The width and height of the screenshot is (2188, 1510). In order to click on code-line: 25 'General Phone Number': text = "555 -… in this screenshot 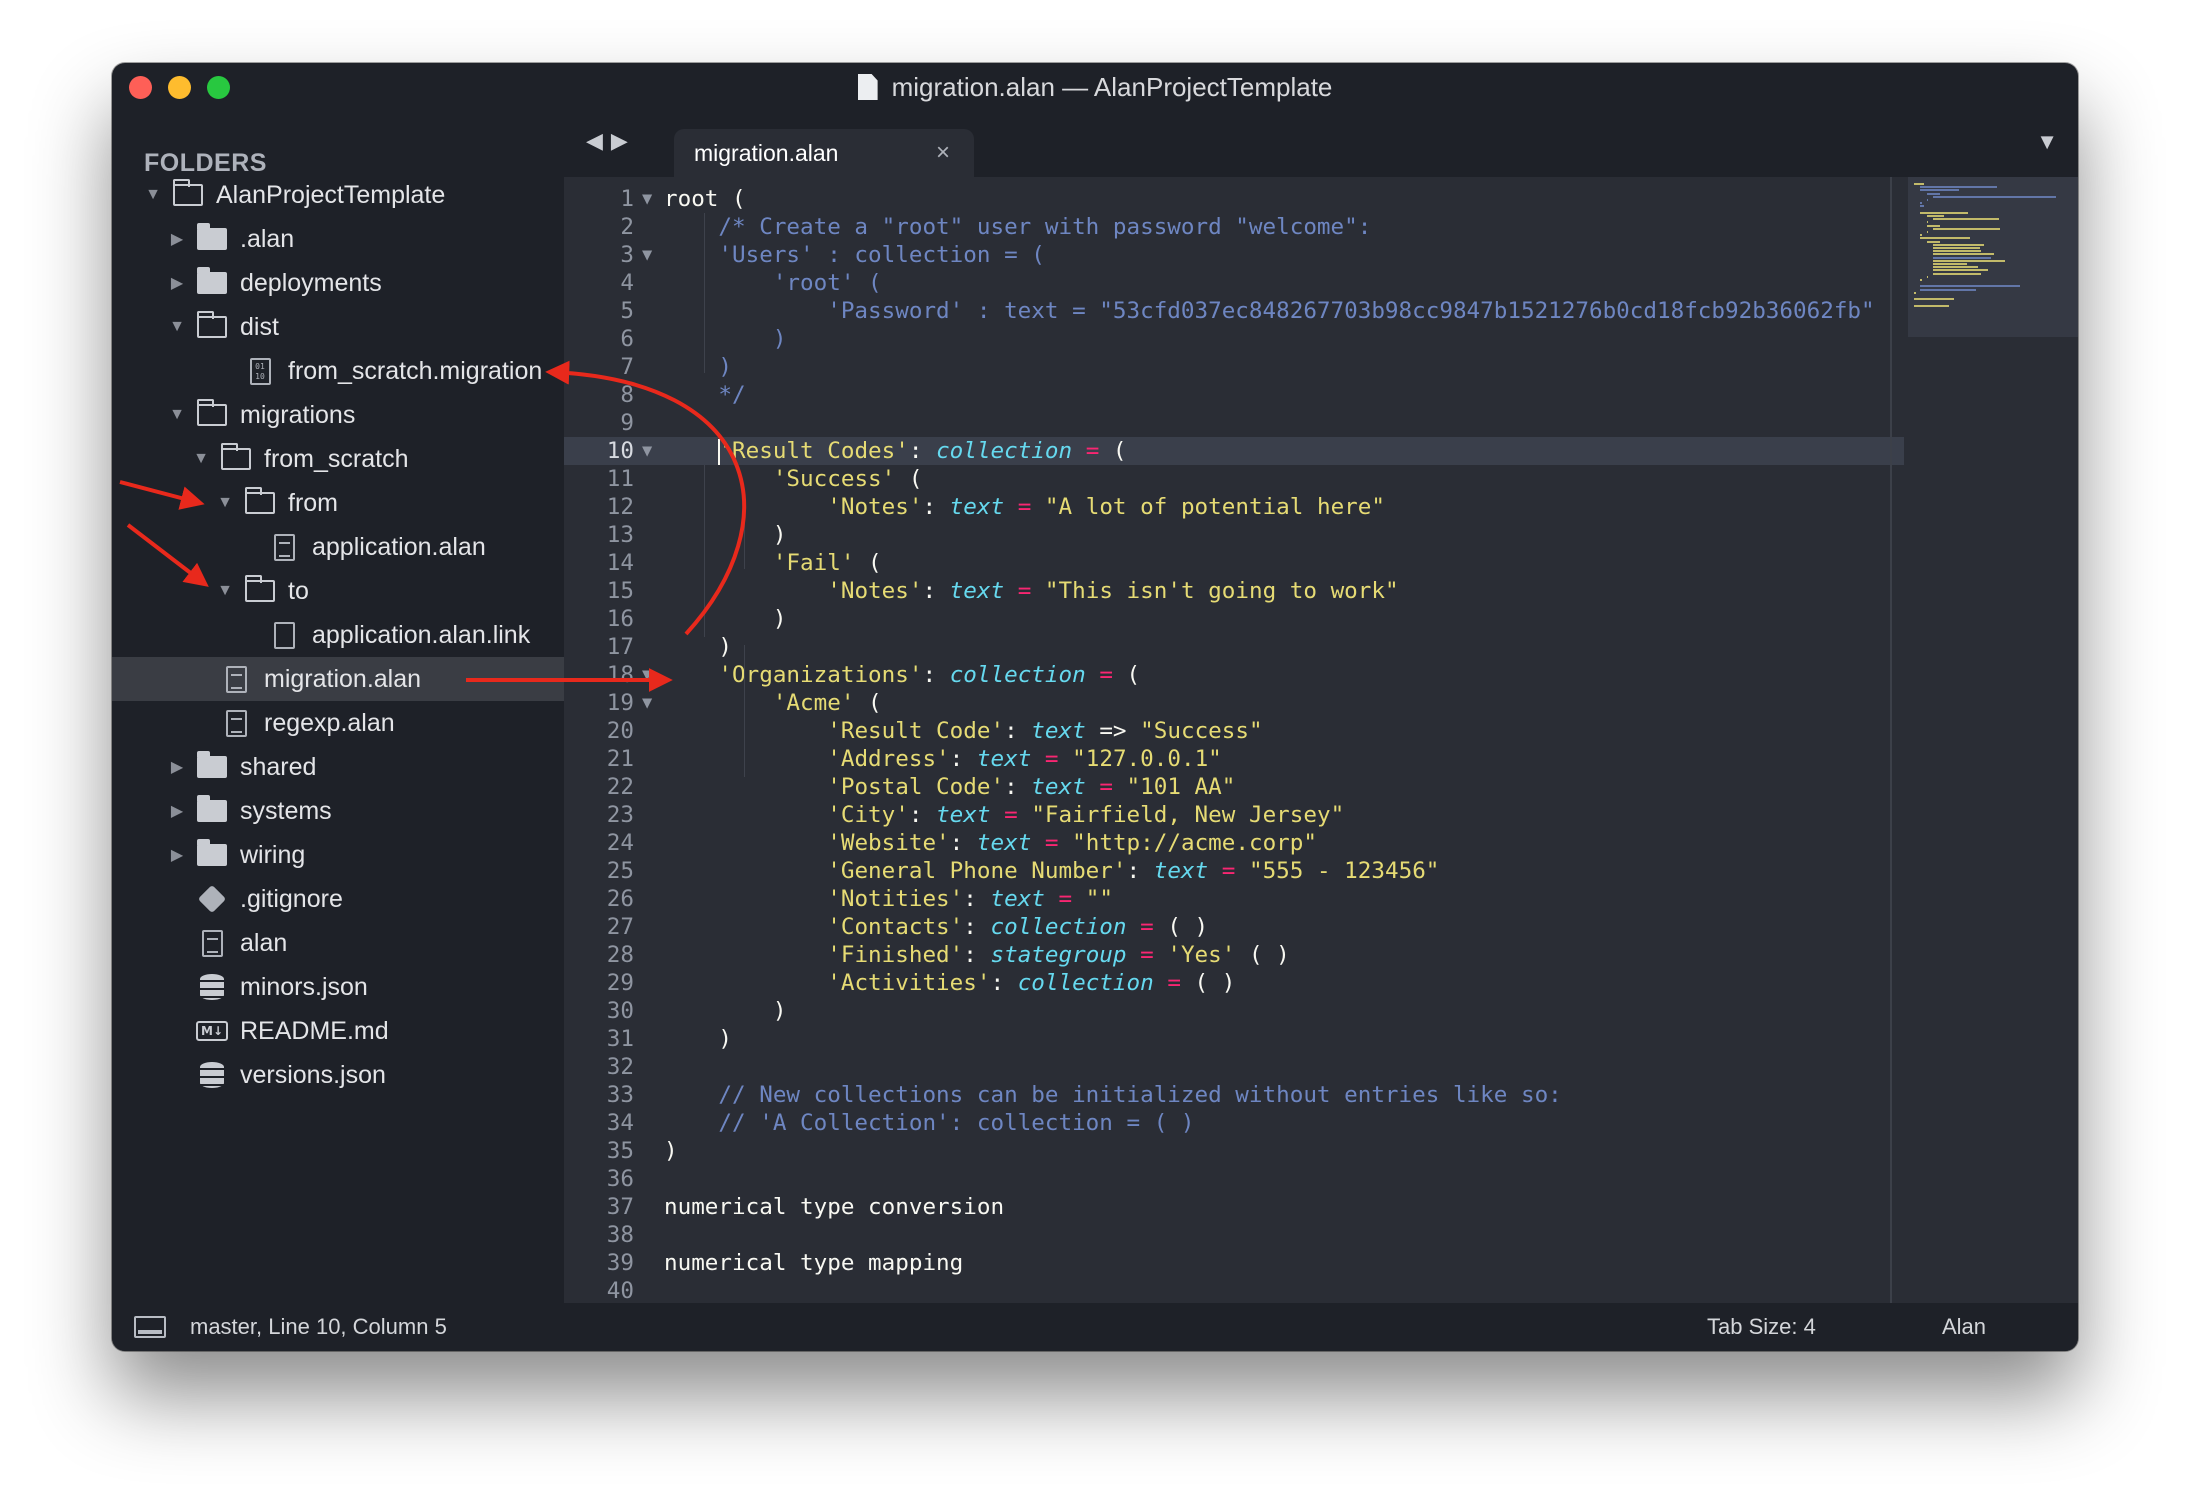, I will do `click(1234, 871)`.